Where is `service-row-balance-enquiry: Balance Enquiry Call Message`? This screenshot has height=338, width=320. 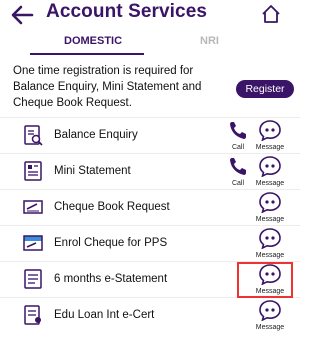
service-row-balance-enquiry: Balance Enquiry Call Message is located at coordinates (150, 135).